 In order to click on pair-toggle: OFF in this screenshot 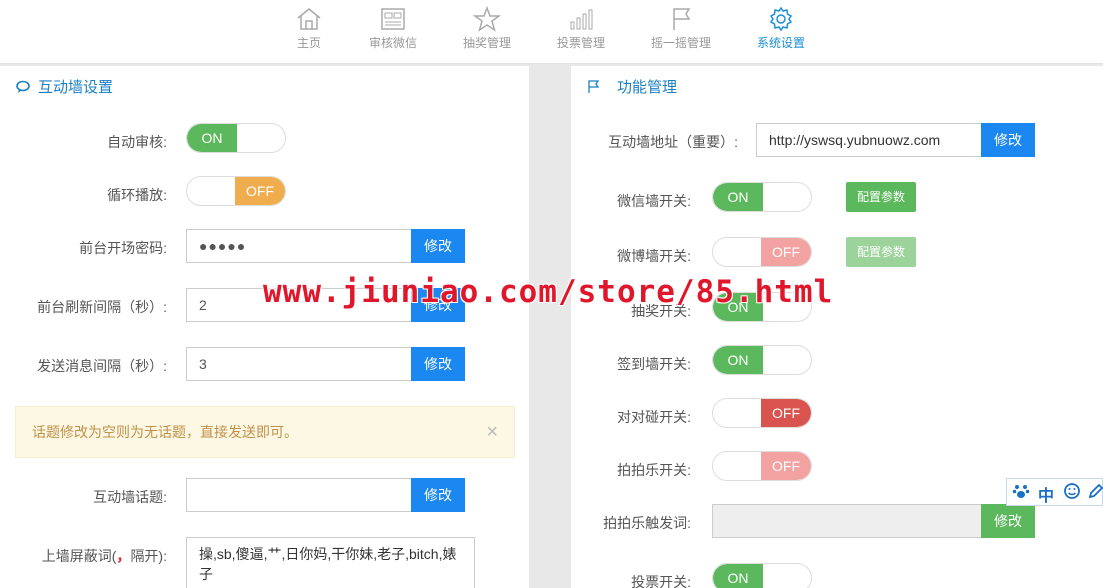, I will do `click(762, 413)`.